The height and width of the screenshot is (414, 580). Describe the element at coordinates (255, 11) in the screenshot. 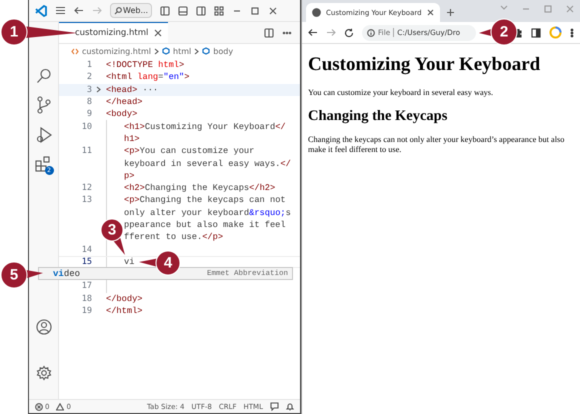

I see `maximize-icon` at that location.